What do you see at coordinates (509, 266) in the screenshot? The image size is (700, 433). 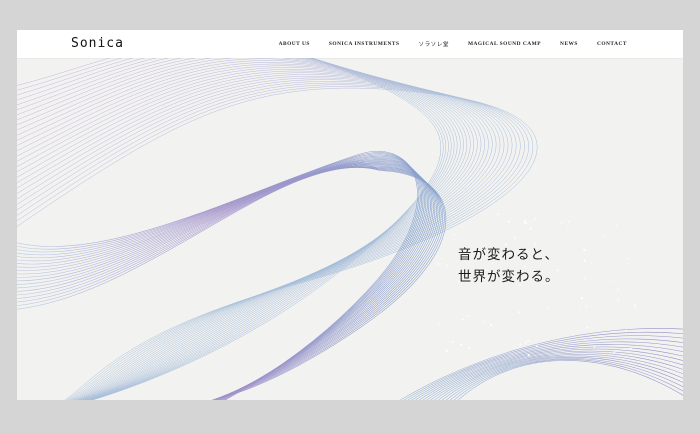 I see `hero-tagline: 音が変わると、 世界が変わる。` at bounding box center [509, 266].